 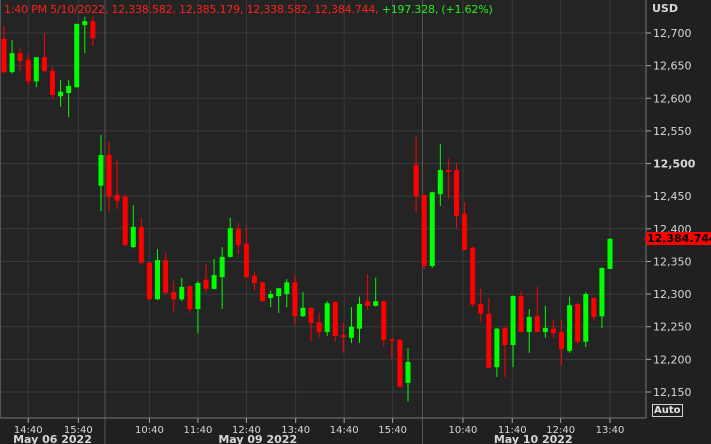 I want to click on x-tick-label: 15:40, so click(x=392, y=430).